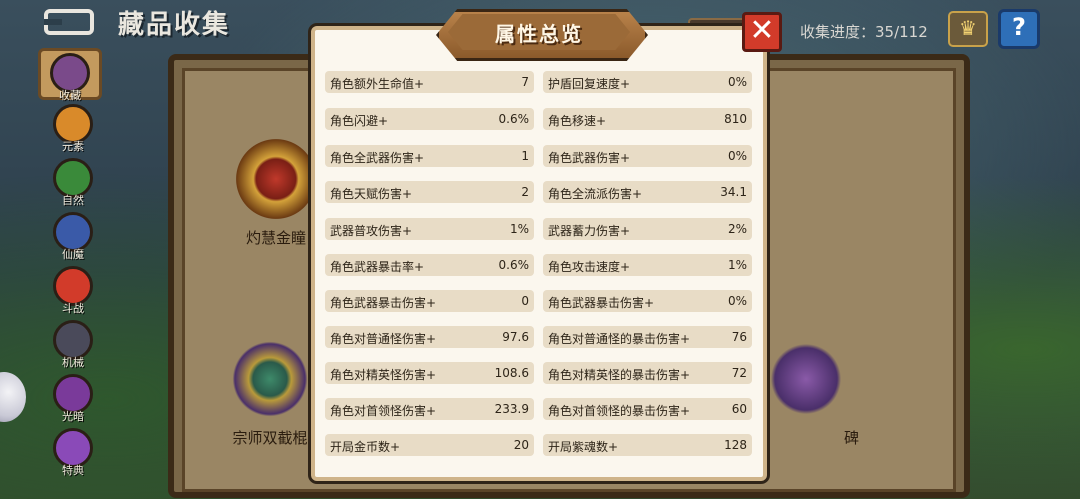  I want to click on stat-value: 7, so click(525, 82).